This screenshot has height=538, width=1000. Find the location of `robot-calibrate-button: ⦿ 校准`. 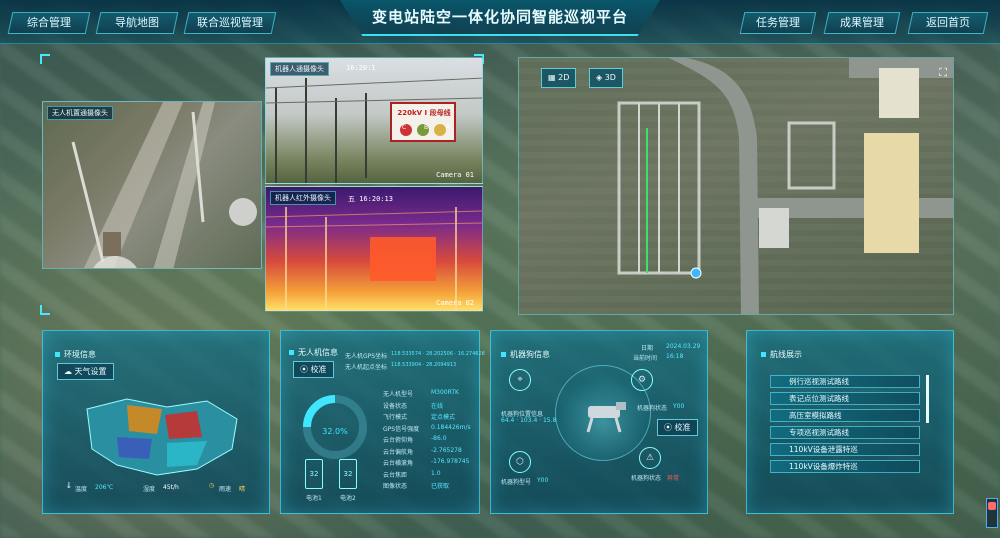

robot-calibrate-button: ⦿ 校准 is located at coordinates (677, 427).